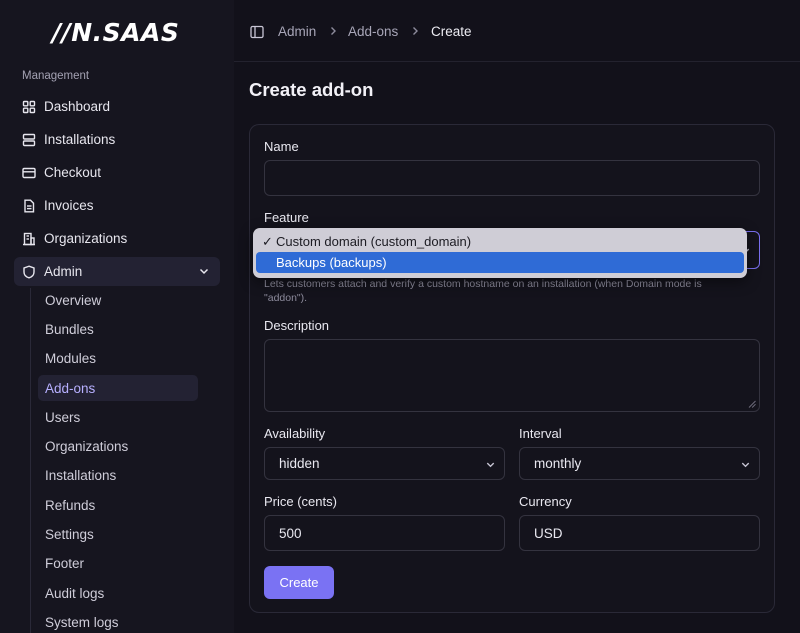  Describe the element at coordinates (29, 140) in the screenshot. I see `server-icon` at that location.